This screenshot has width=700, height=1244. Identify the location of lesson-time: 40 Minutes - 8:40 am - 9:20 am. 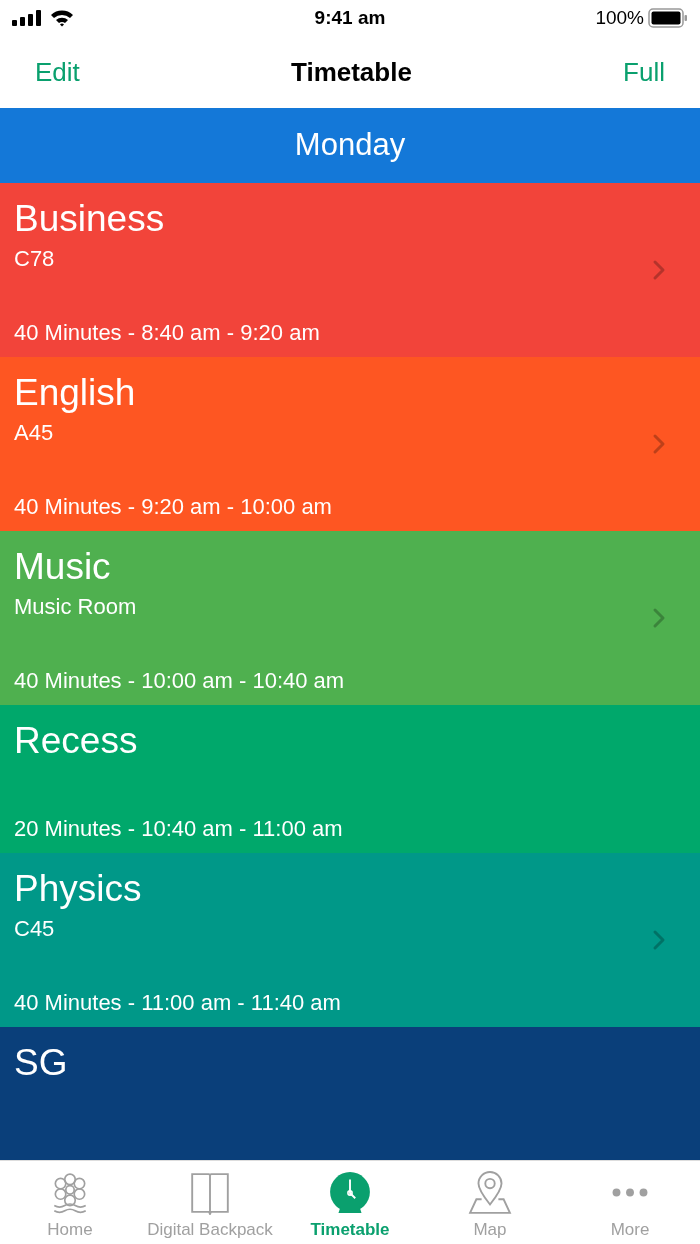
(167, 333).